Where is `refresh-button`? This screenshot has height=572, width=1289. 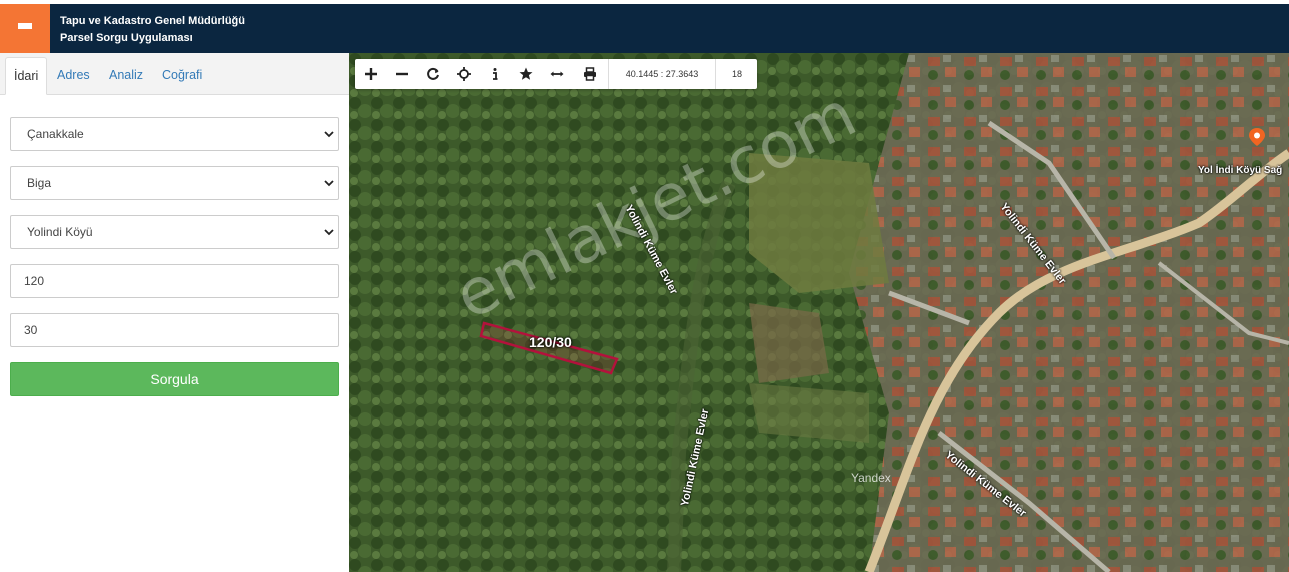
refresh-button is located at coordinates (432, 74).